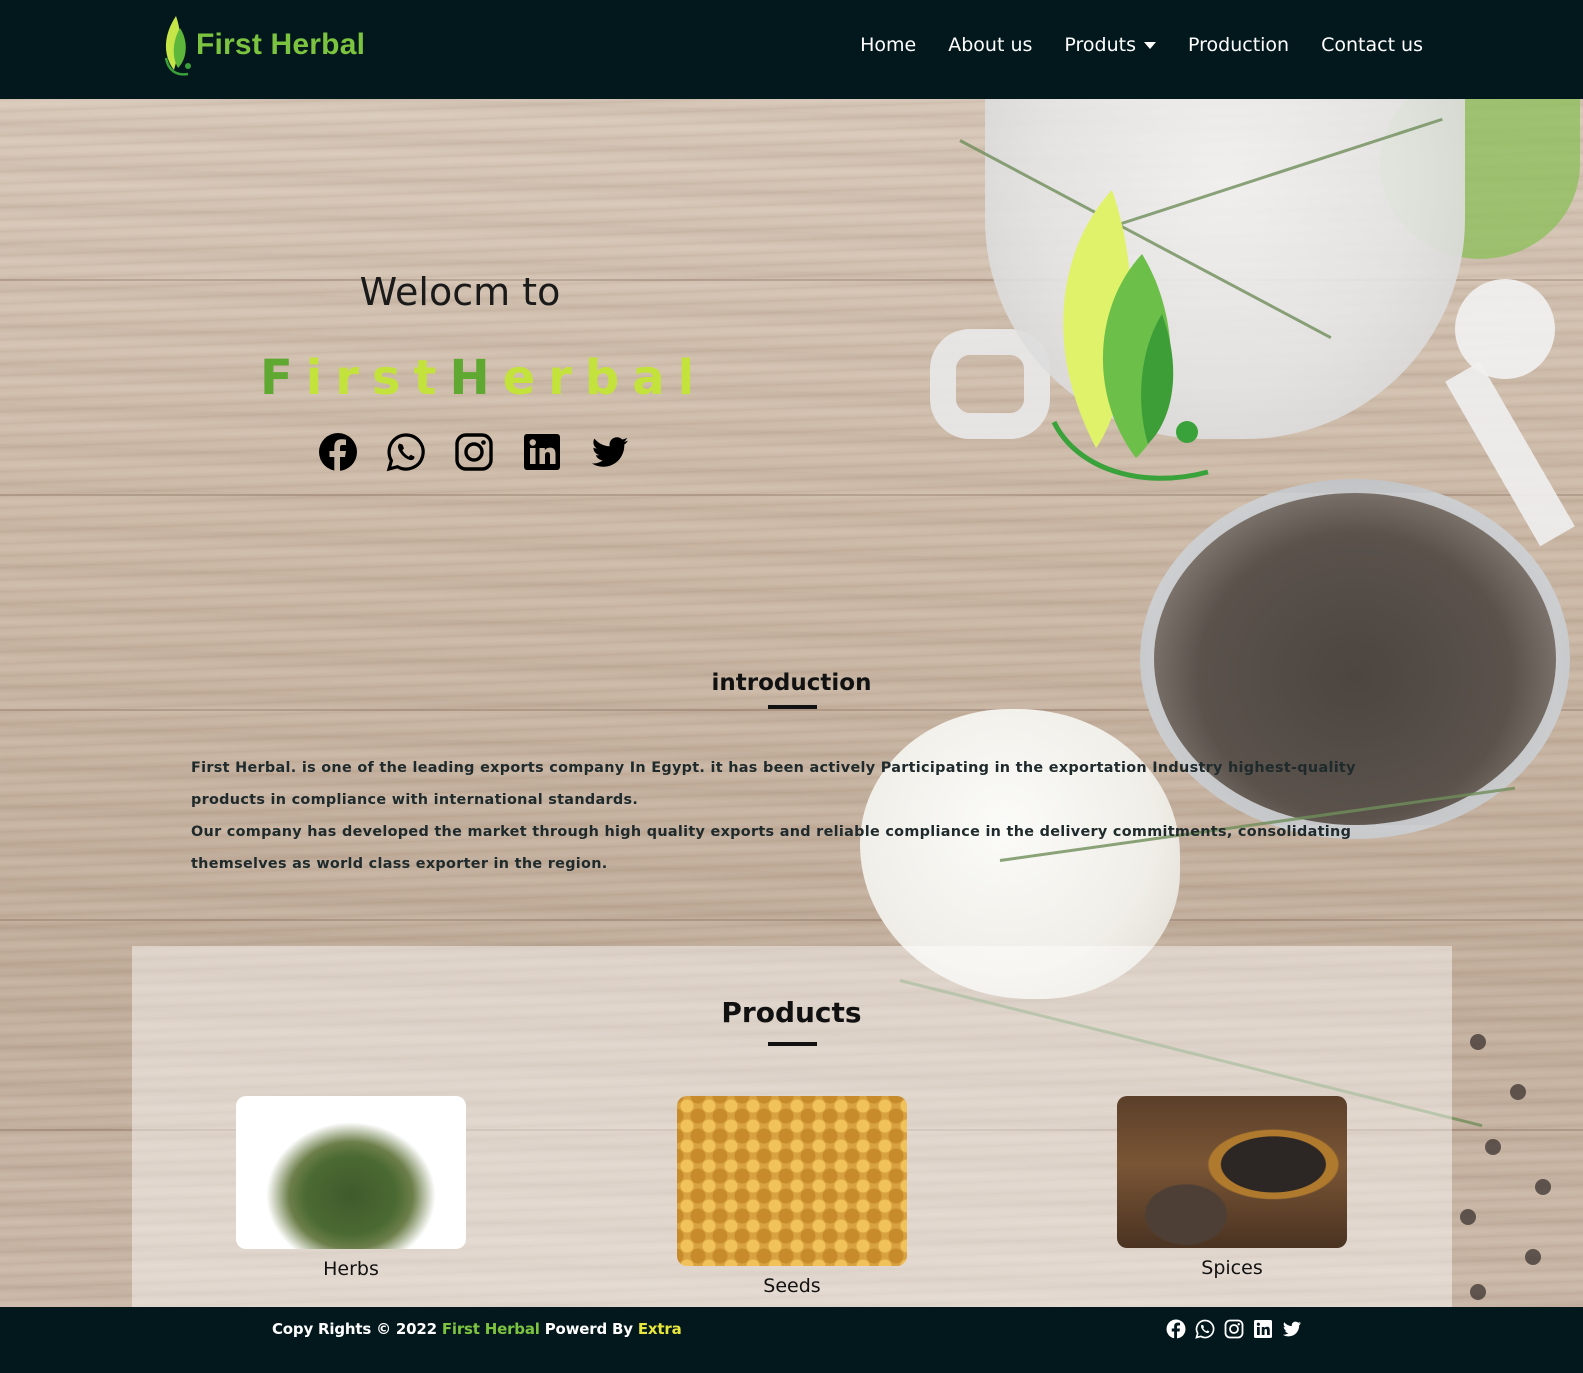 This screenshot has height=1373, width=1583. What do you see at coordinates (351, 1172) in the screenshot?
I see `herbs-image` at bounding box center [351, 1172].